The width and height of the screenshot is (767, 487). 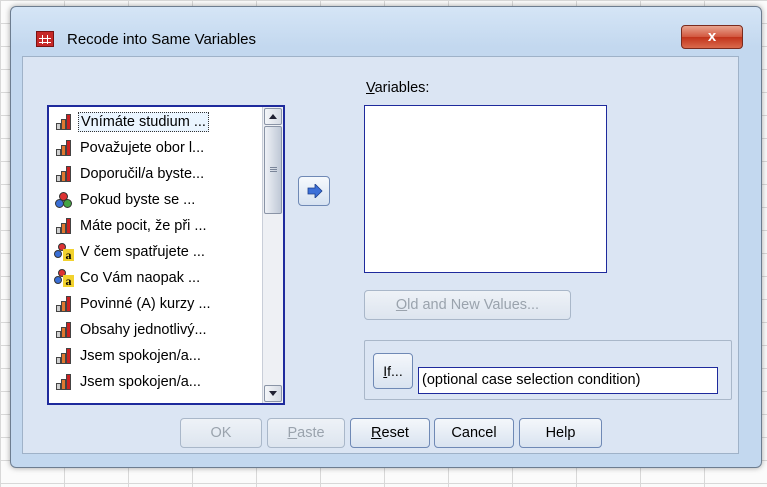 What do you see at coordinates (386, 30) in the screenshot?
I see `title-bar: Recode into Same Variables x` at bounding box center [386, 30].